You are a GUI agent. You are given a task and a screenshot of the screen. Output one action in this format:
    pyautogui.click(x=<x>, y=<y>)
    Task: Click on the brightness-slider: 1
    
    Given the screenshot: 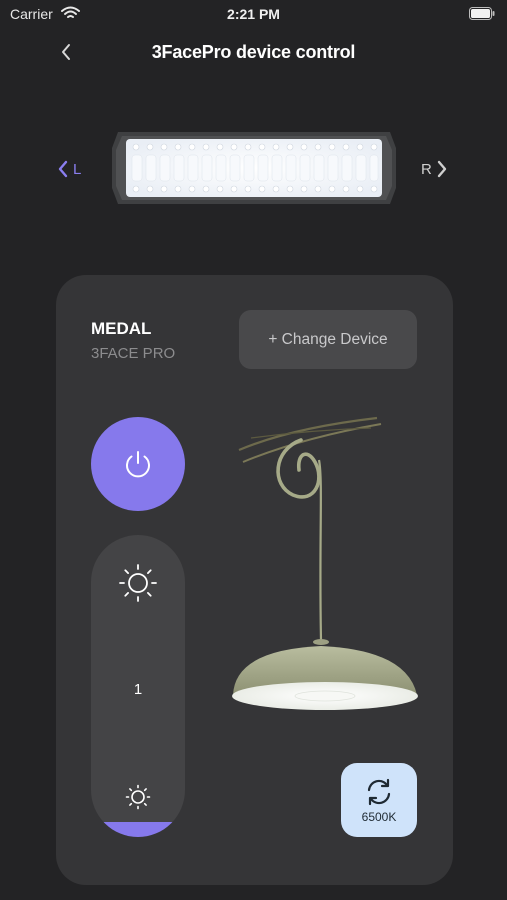 What is the action you would take?
    pyautogui.click(x=138, y=686)
    